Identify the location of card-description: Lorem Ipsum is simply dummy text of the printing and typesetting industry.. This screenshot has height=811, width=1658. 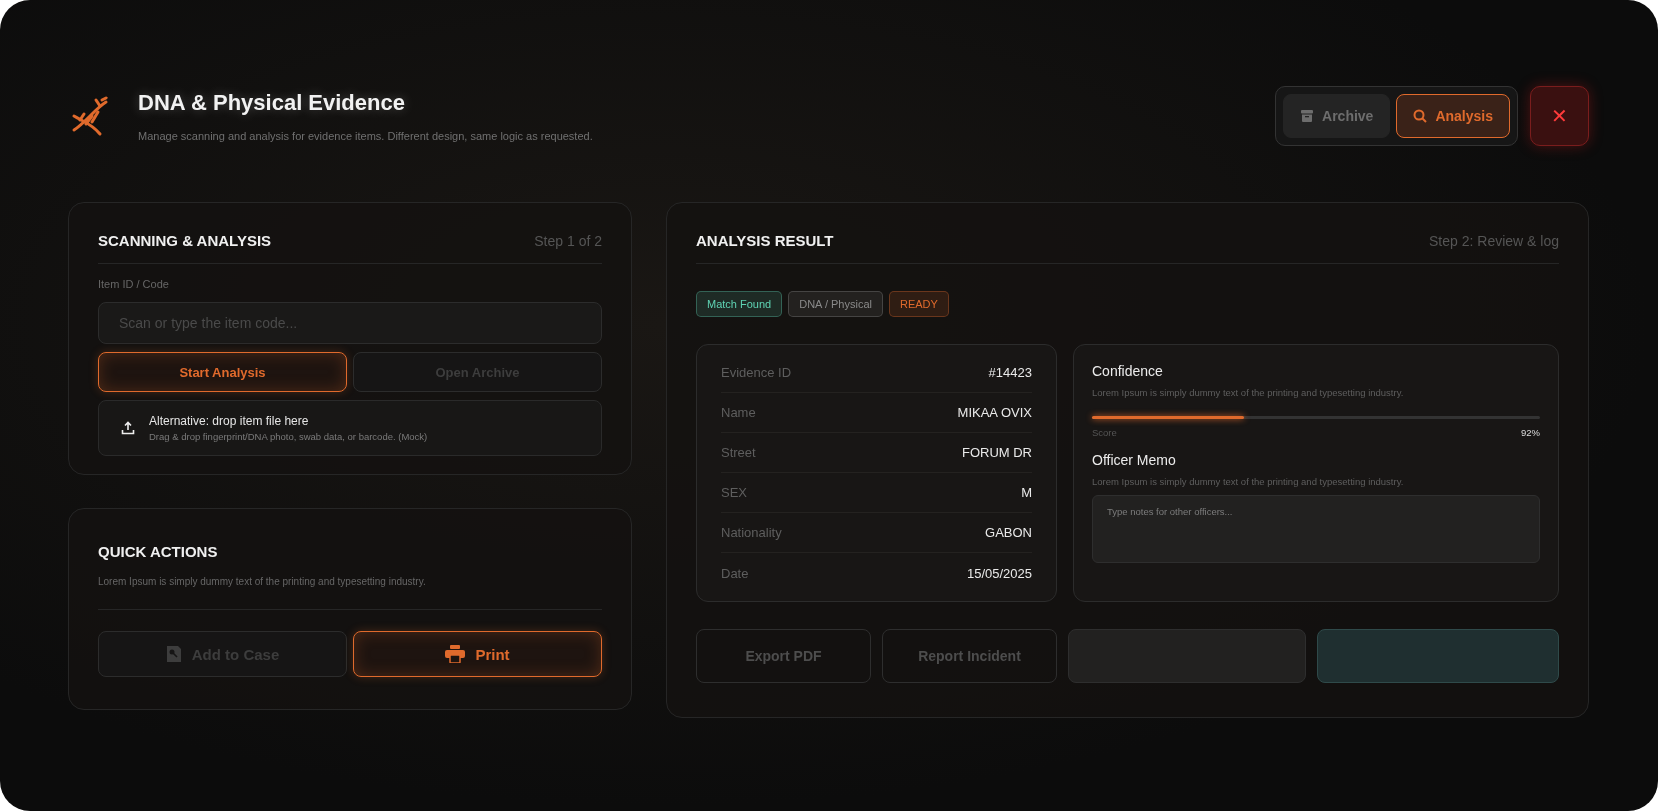
(262, 581).